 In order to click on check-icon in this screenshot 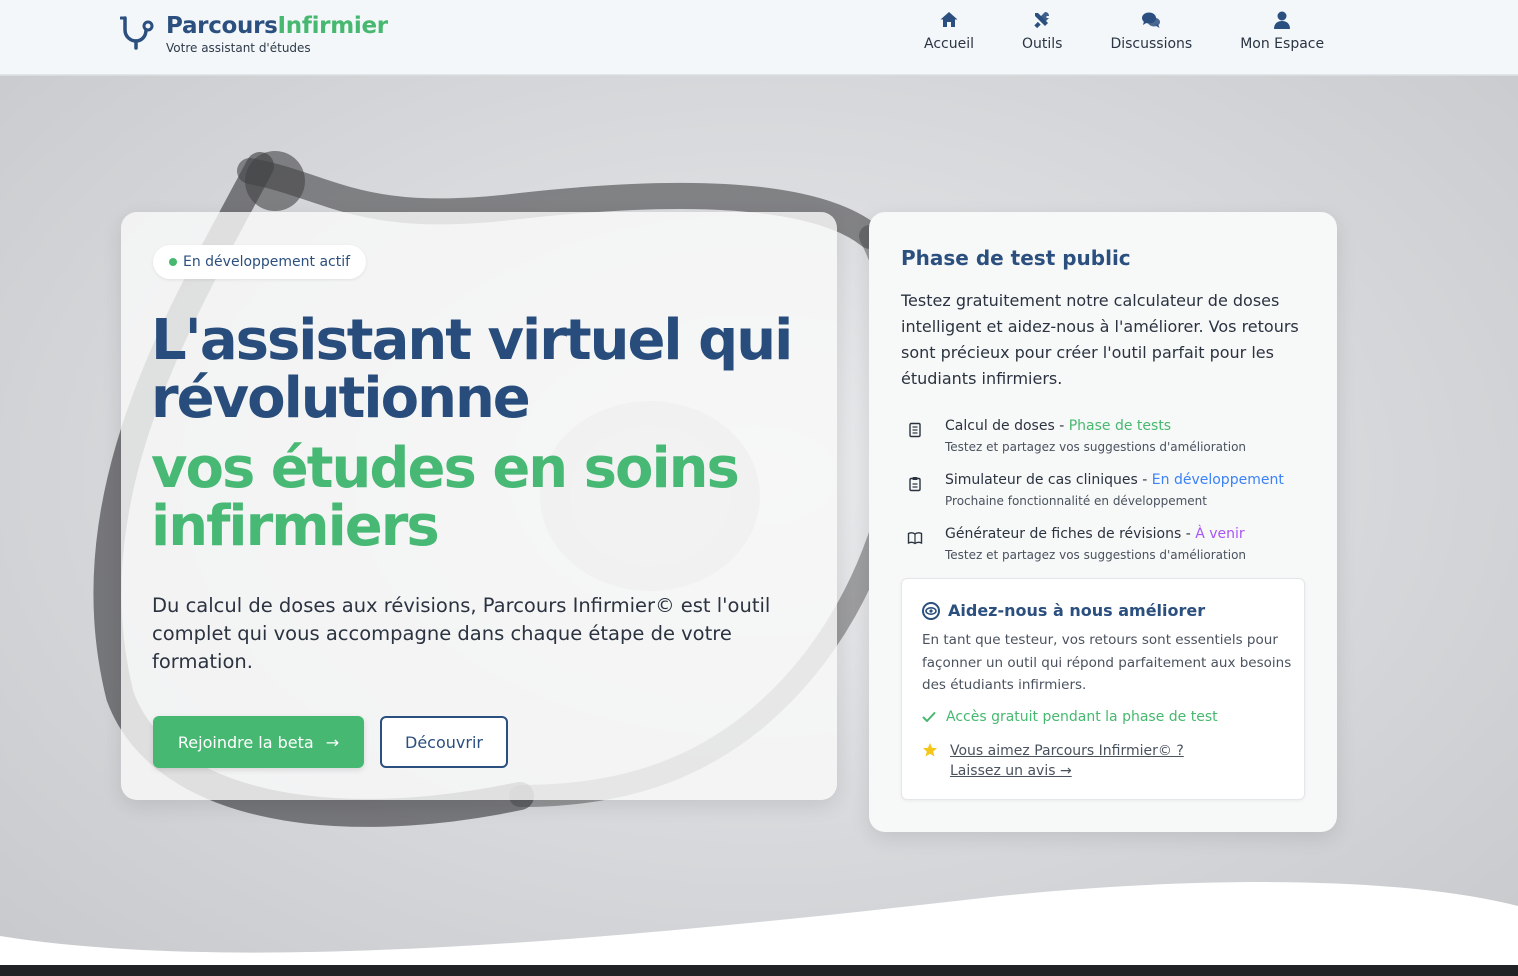, I will do `click(929, 717)`.